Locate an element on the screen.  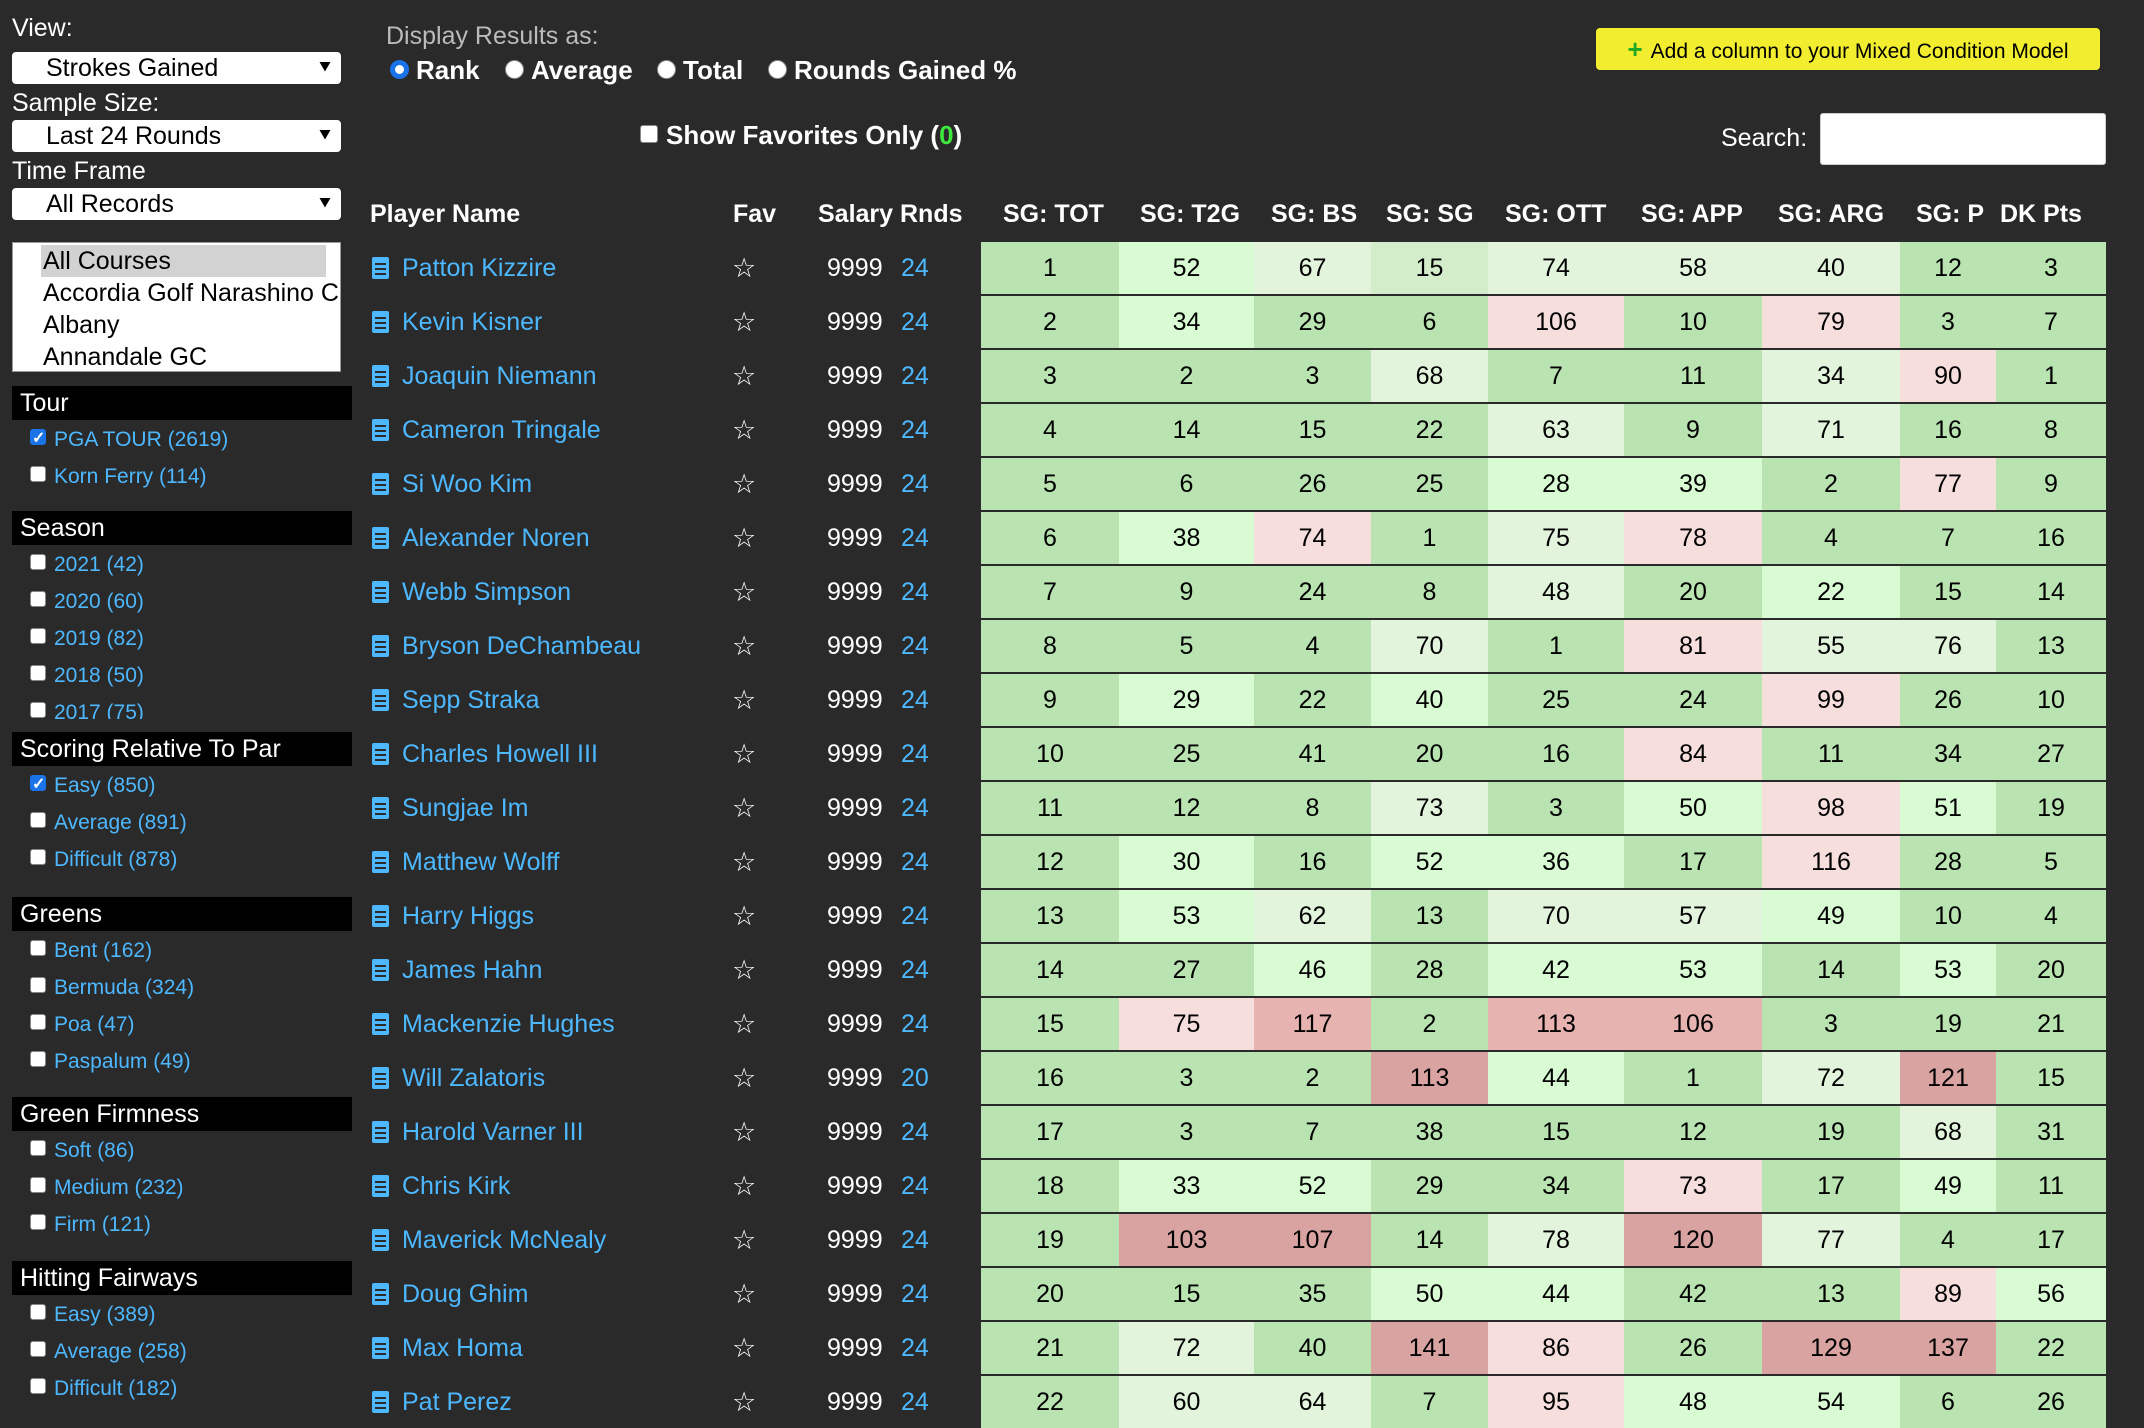
filter-option: Easy (389) is located at coordinates (93, 1315).